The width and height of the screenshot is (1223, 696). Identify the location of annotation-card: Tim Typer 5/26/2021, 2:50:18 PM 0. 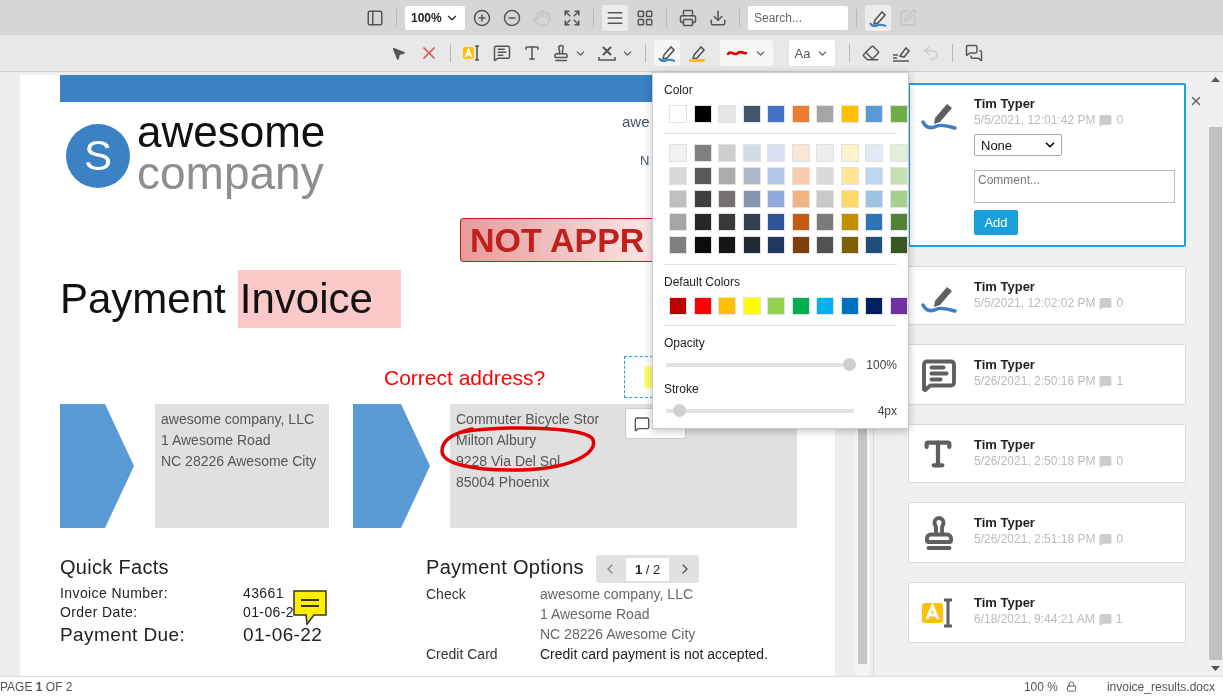
(1047, 453).